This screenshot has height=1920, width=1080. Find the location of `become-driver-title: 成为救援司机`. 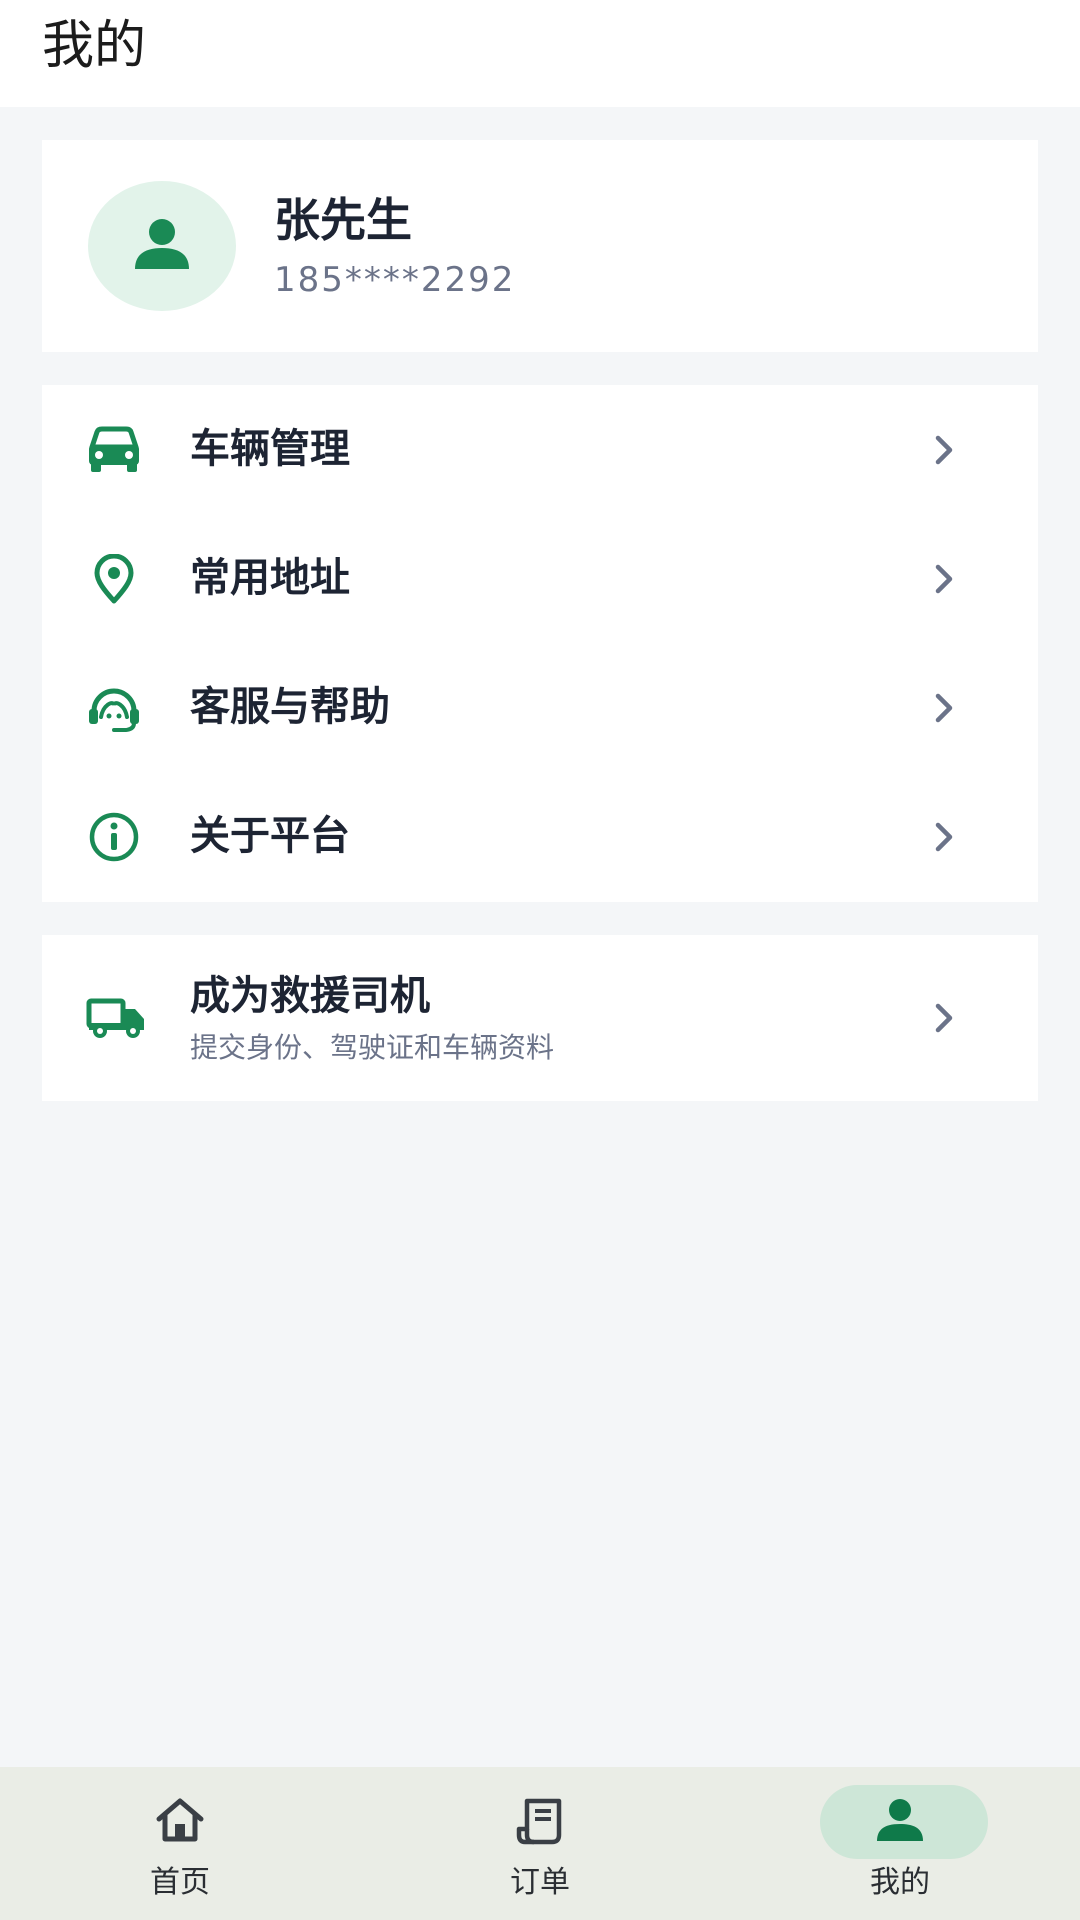

become-driver-title: 成为救援司机 is located at coordinates (310, 996).